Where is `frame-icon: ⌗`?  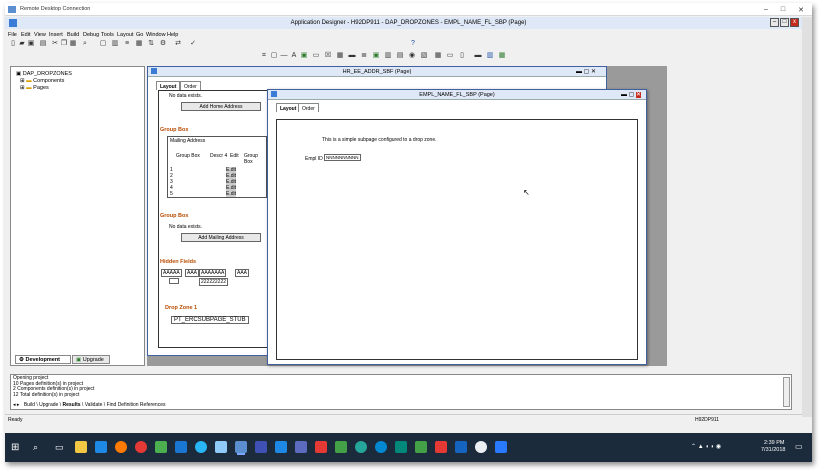 frame-icon: ⌗ is located at coordinates (264, 56).